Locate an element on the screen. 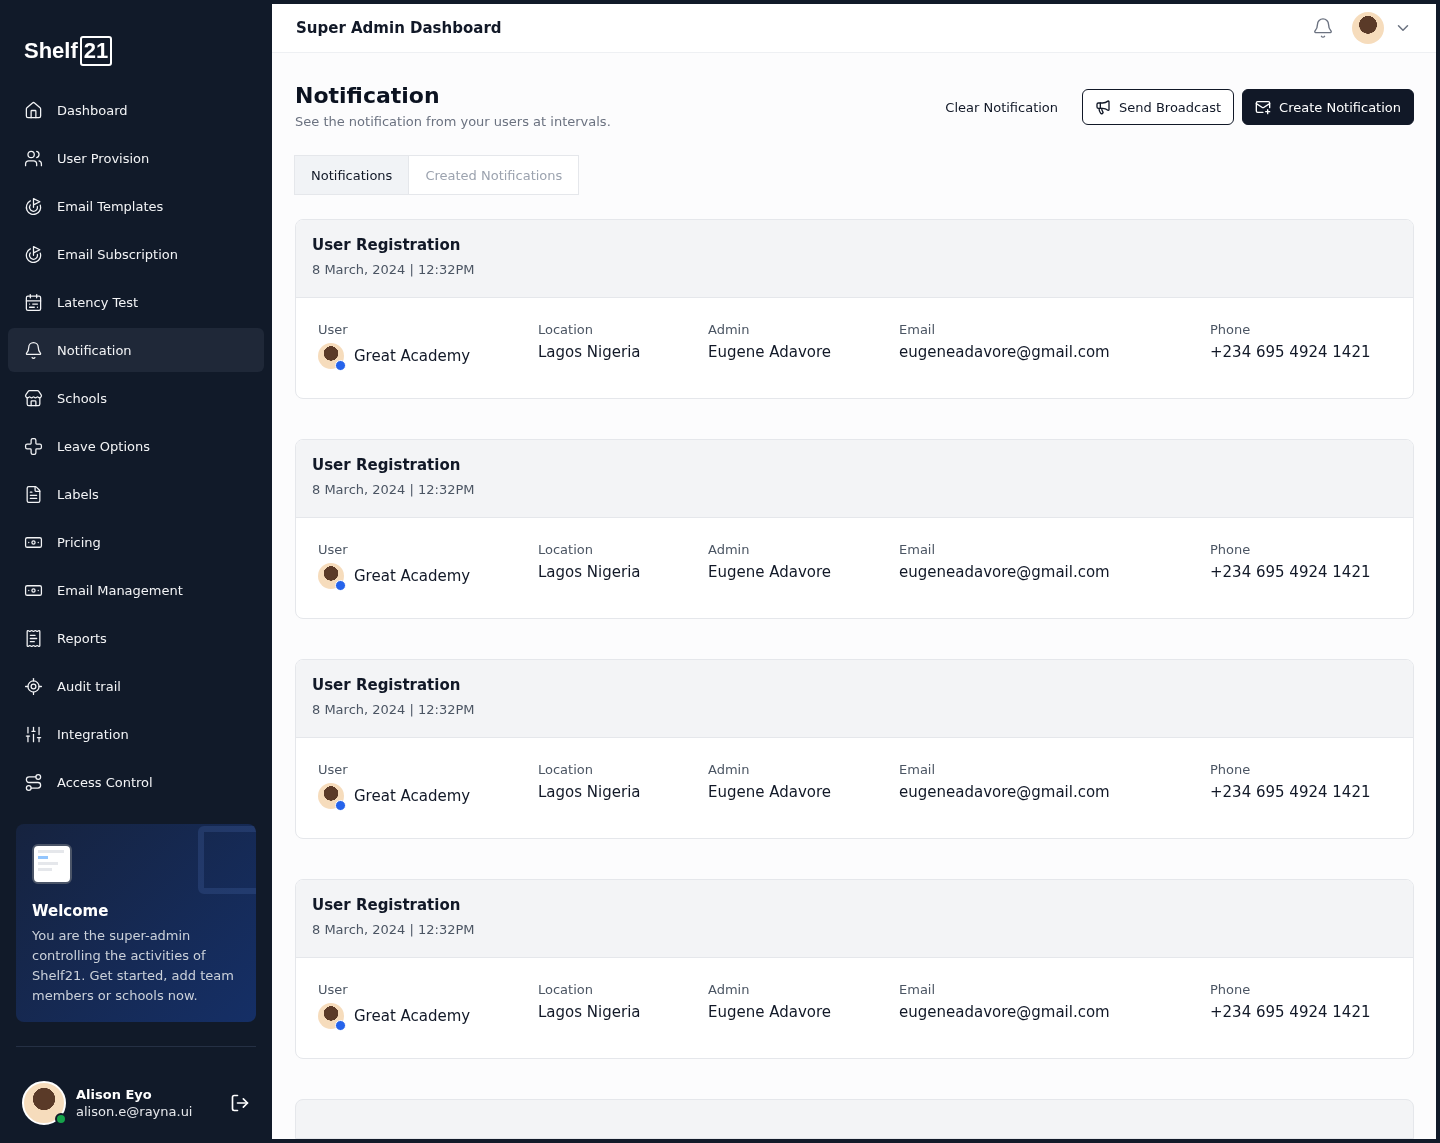  sliders-icon is located at coordinates (33, 734).